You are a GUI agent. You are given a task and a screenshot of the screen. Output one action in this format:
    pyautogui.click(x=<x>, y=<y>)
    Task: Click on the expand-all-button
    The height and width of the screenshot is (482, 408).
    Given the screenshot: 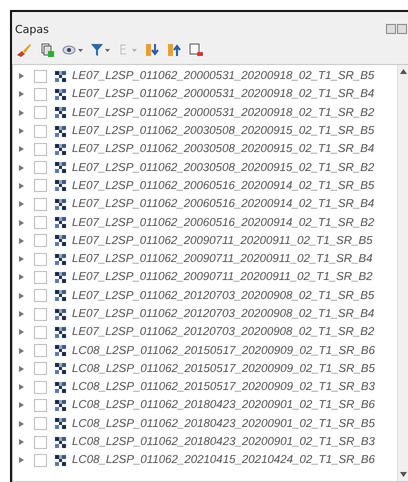 What is the action you would take?
    pyautogui.click(x=152, y=50)
    